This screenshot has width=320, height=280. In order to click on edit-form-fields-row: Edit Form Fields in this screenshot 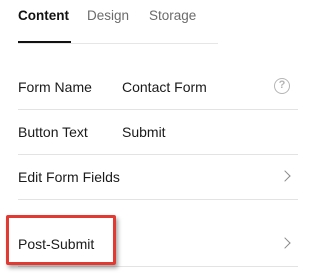, I will do `click(158, 177)`.